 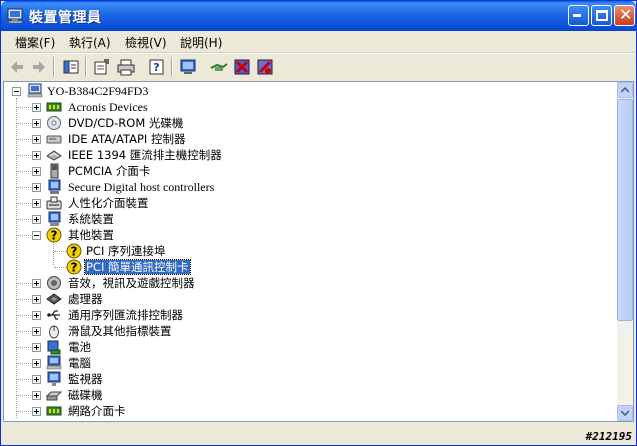 What do you see at coordinates (308, 411) in the screenshot?
I see `tree-item-network: 網路介面卡` at bounding box center [308, 411].